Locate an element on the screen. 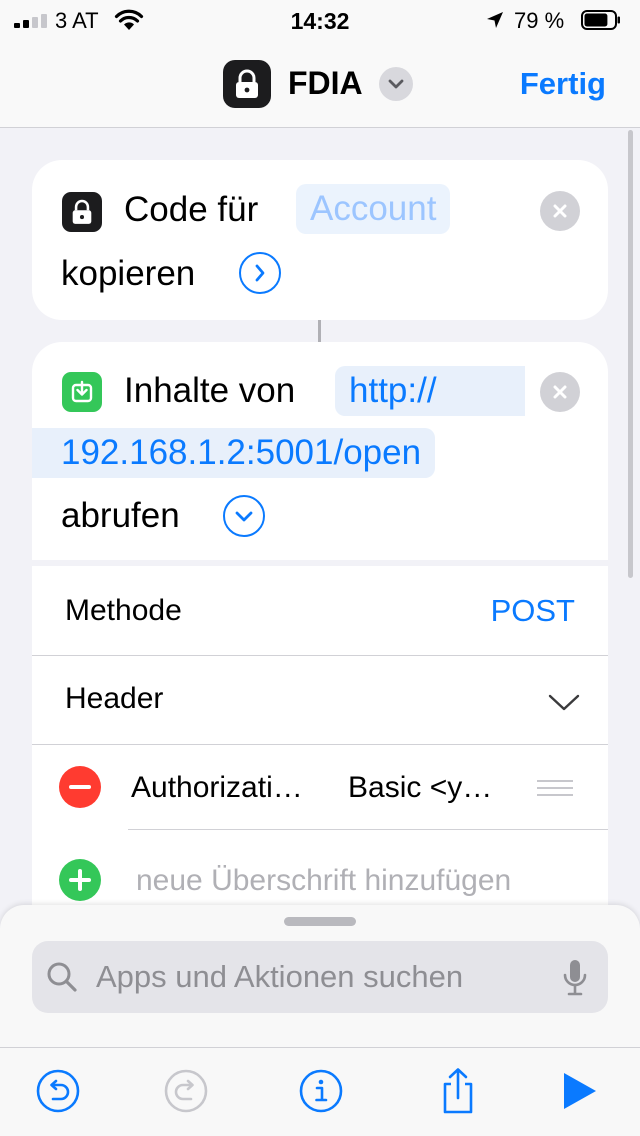 Image resolution: width=640 pixels, height=1136 pixels. shortcut-app-icon is located at coordinates (247, 84).